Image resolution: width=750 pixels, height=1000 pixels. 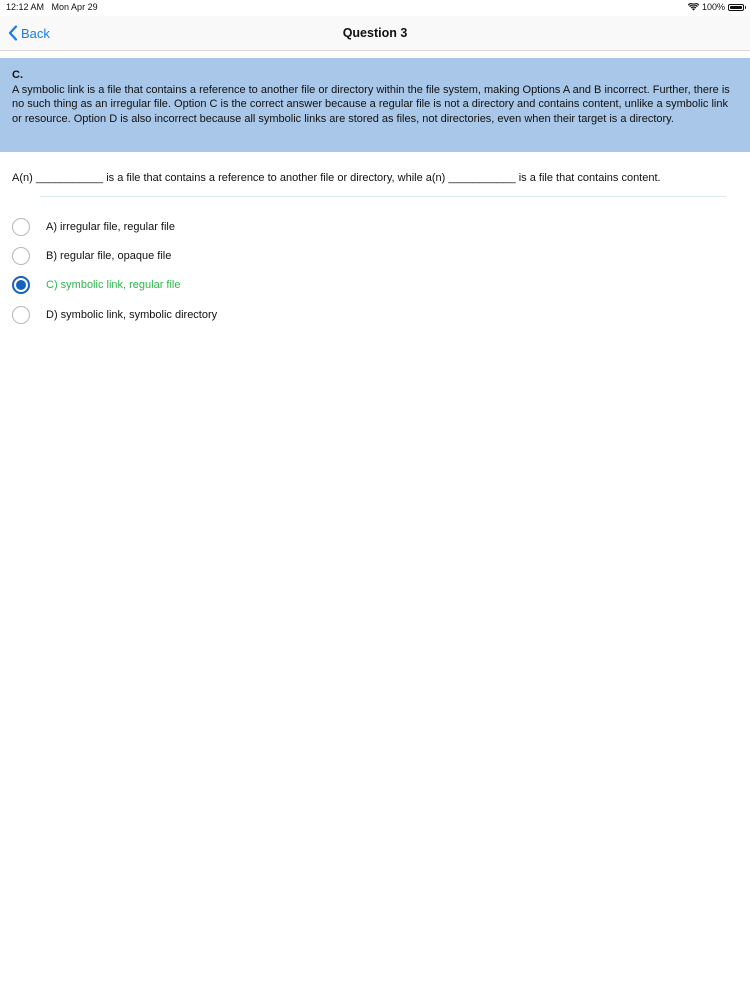 I want to click on status-right: 100%, so click(x=716, y=7).